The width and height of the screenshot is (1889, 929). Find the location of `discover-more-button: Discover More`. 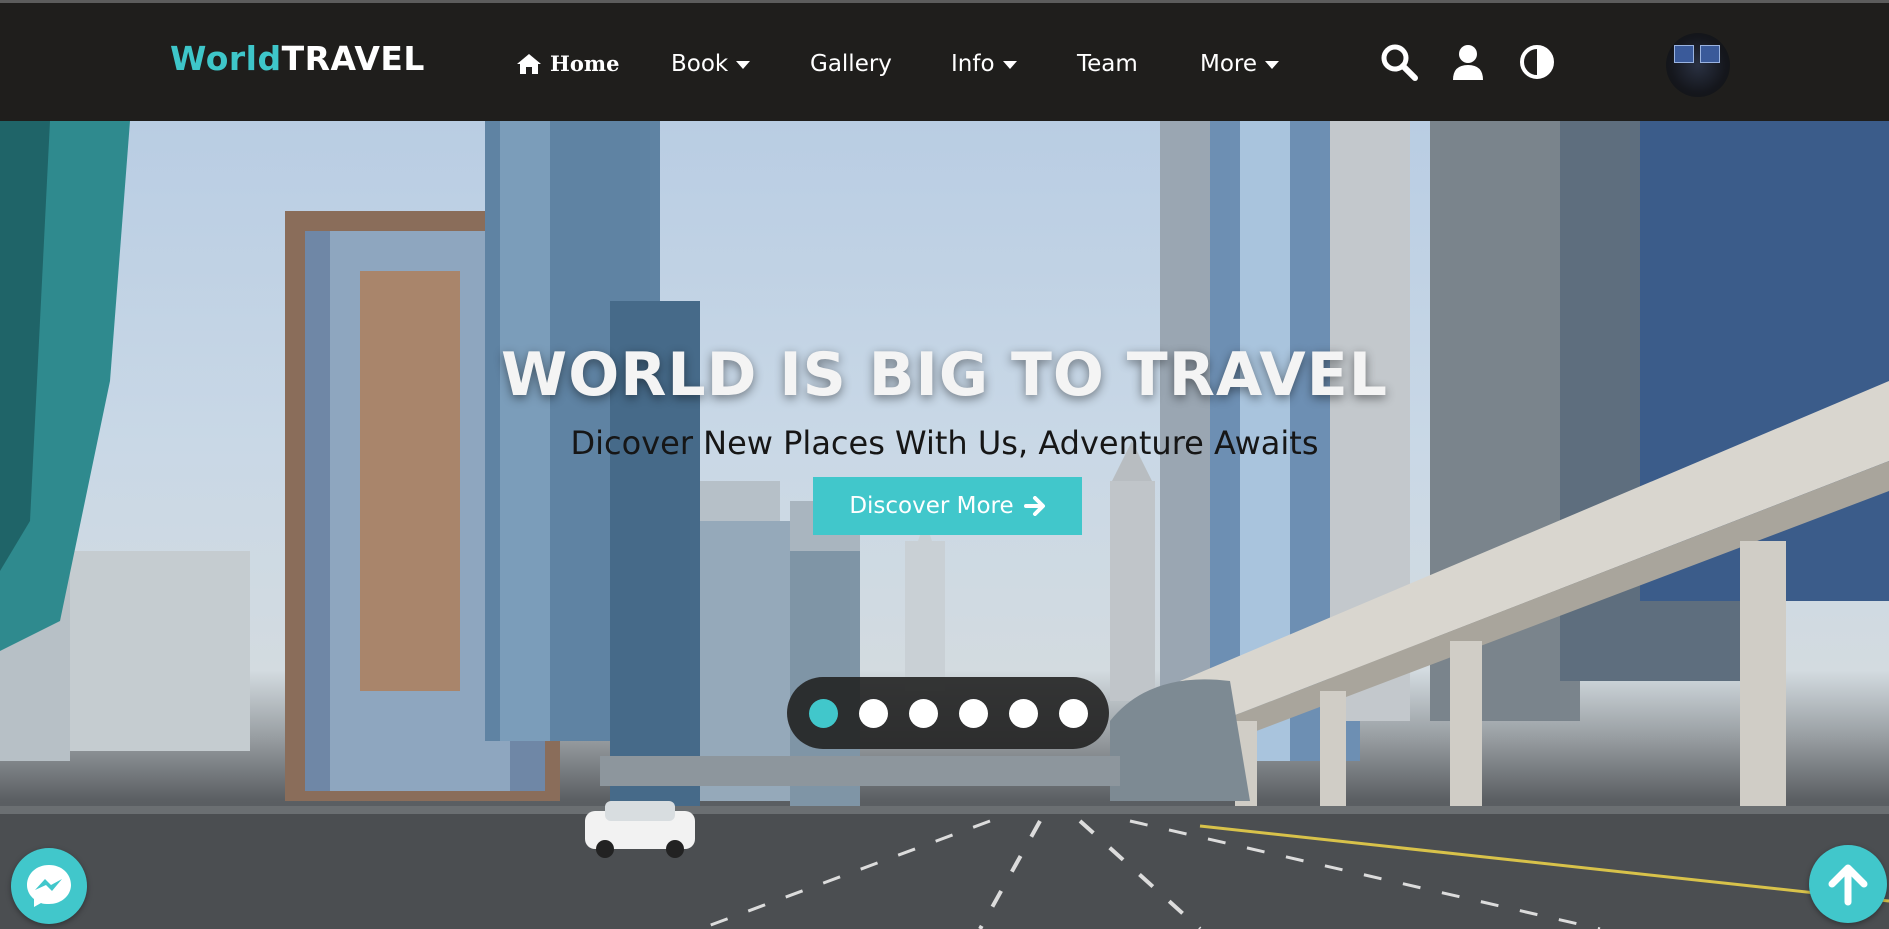

discover-more-button: Discover More is located at coordinates (947, 506).